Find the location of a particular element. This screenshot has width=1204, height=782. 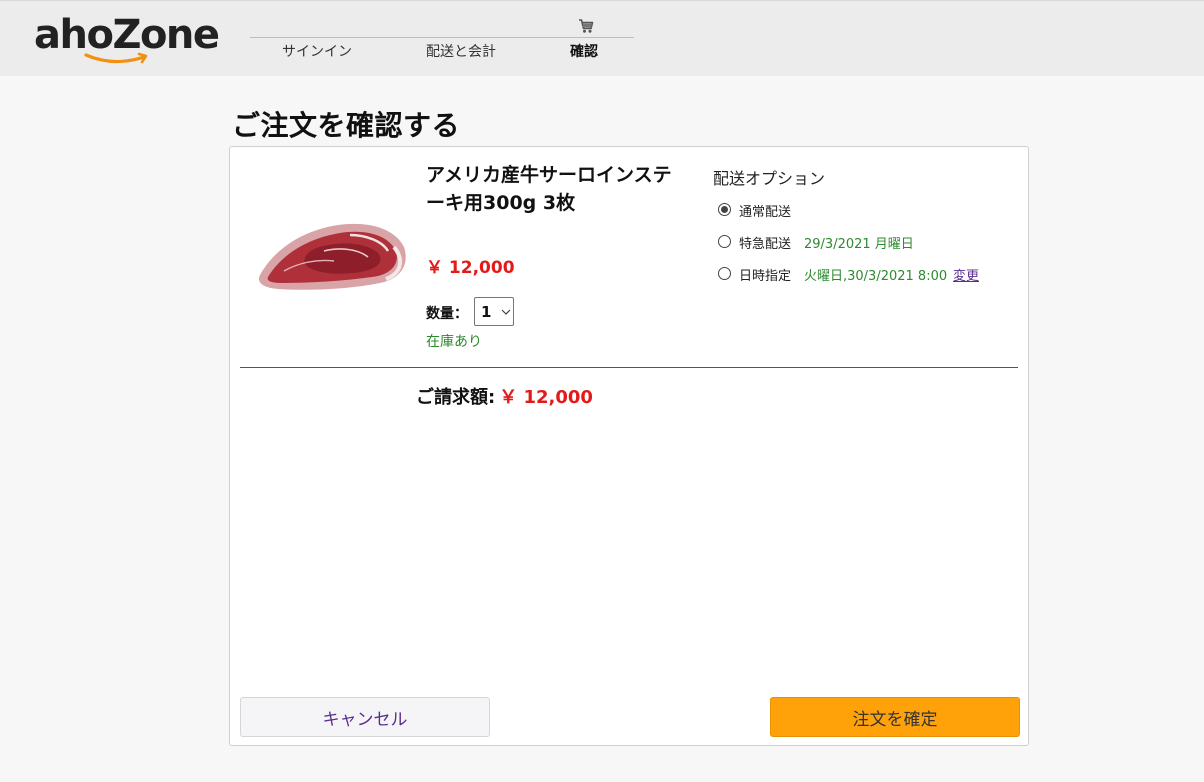

divider is located at coordinates (629, 367).